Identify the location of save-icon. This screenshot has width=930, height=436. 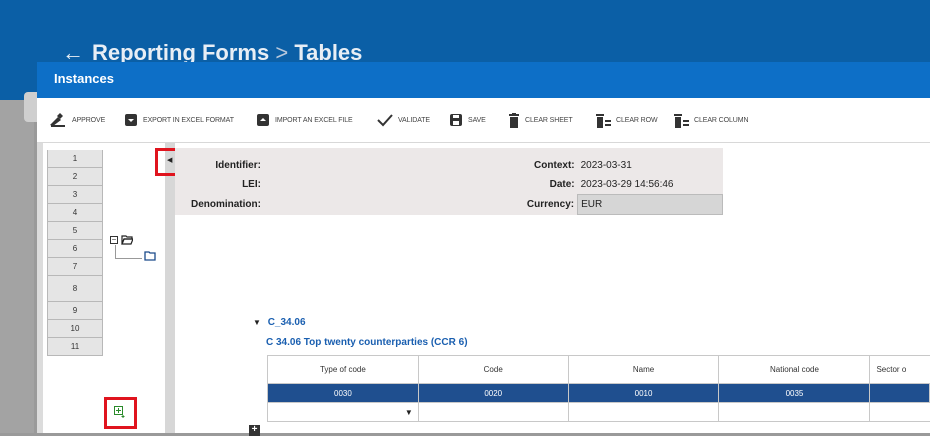
(456, 120).